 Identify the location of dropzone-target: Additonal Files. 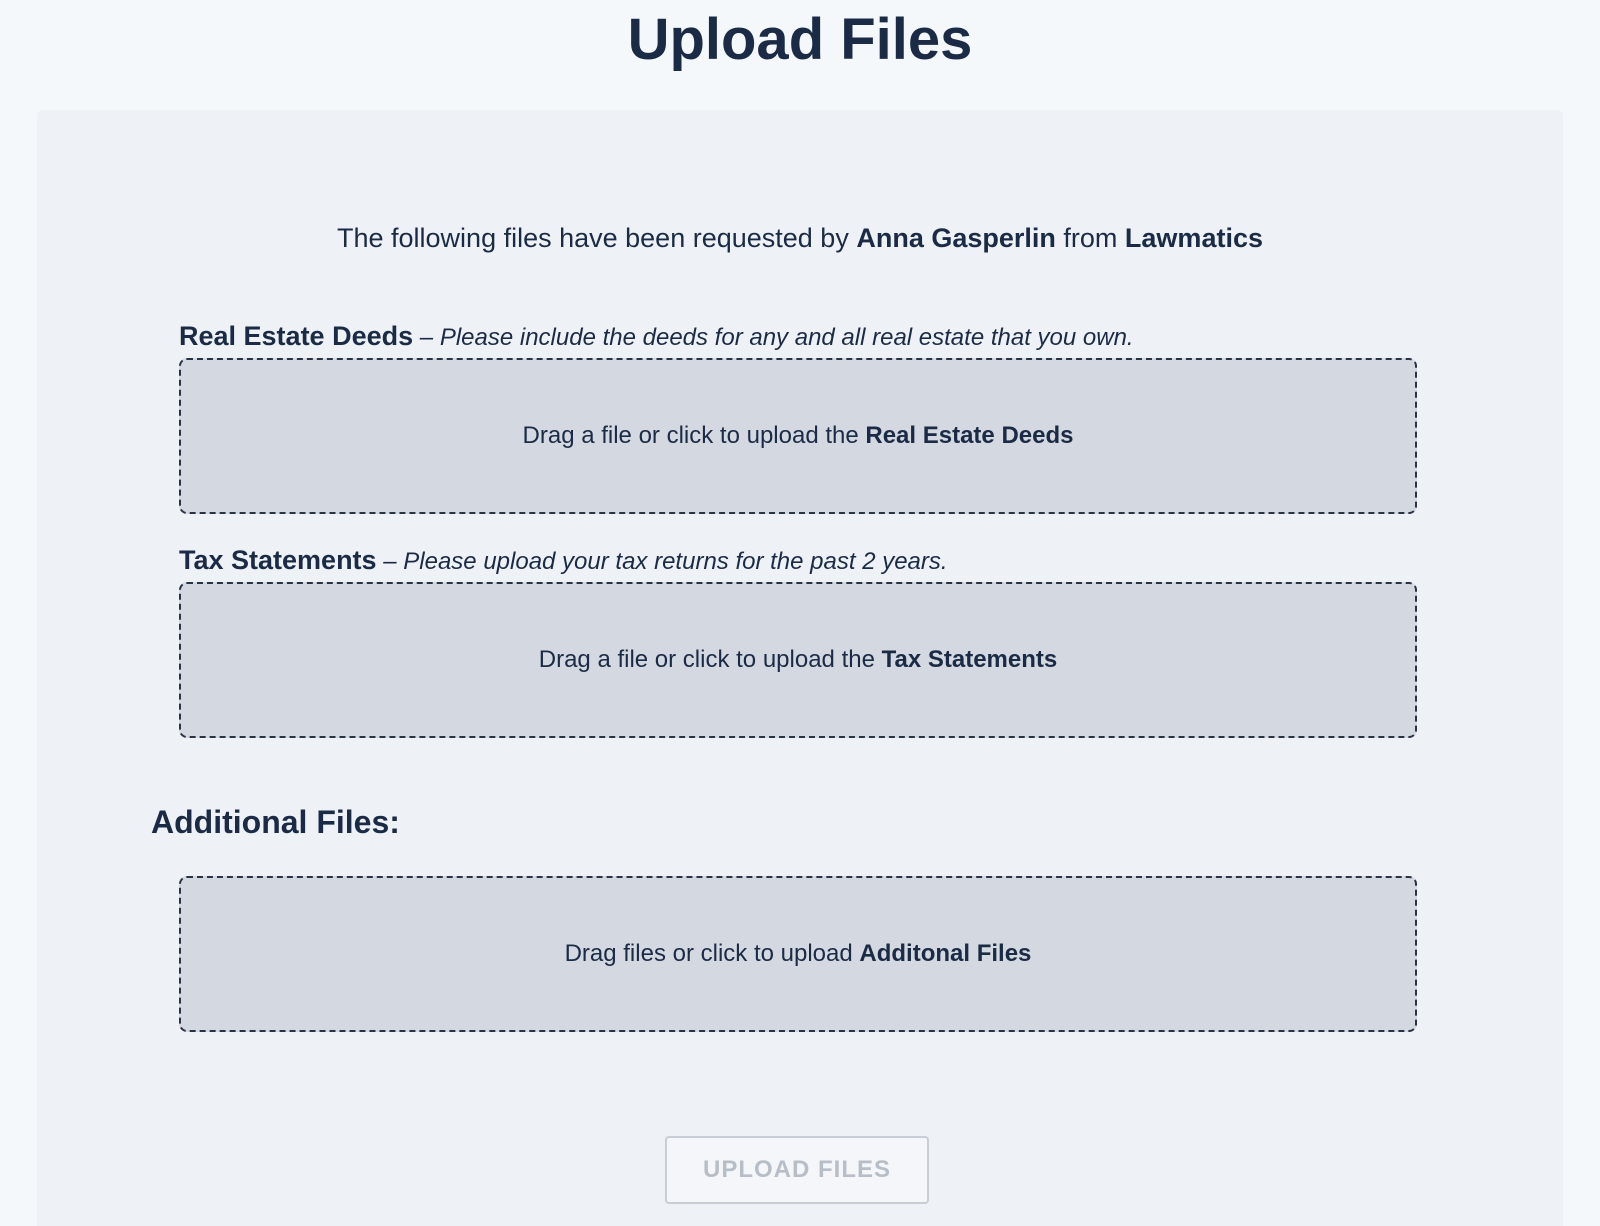
(945, 953).